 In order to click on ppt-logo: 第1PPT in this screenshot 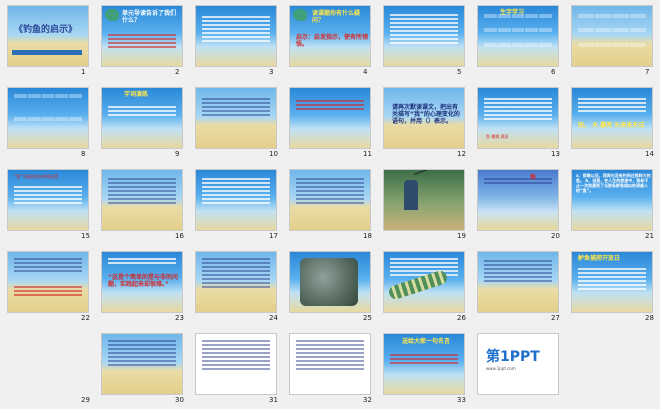, I will do `click(513, 357)`.